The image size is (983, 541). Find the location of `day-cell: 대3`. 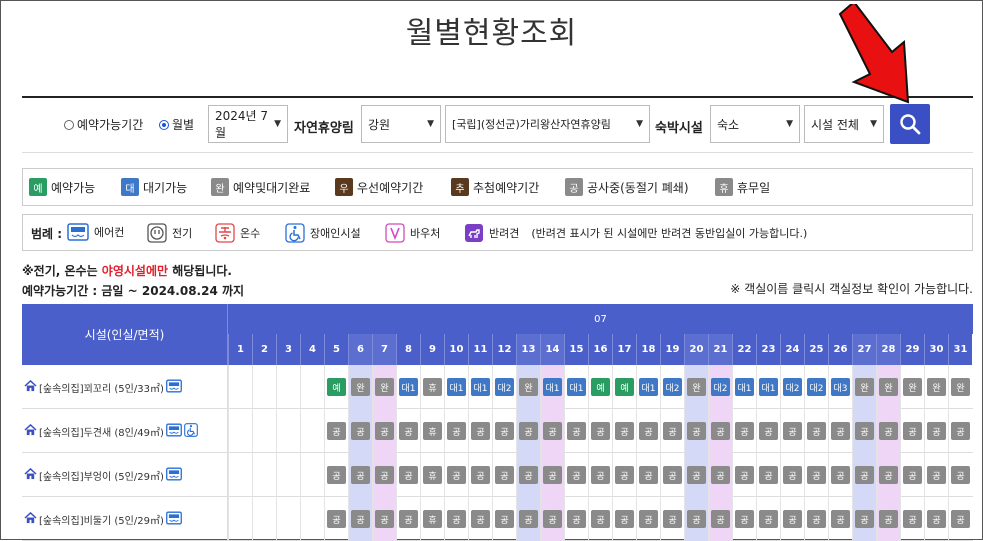

day-cell: 대3 is located at coordinates (840, 387).